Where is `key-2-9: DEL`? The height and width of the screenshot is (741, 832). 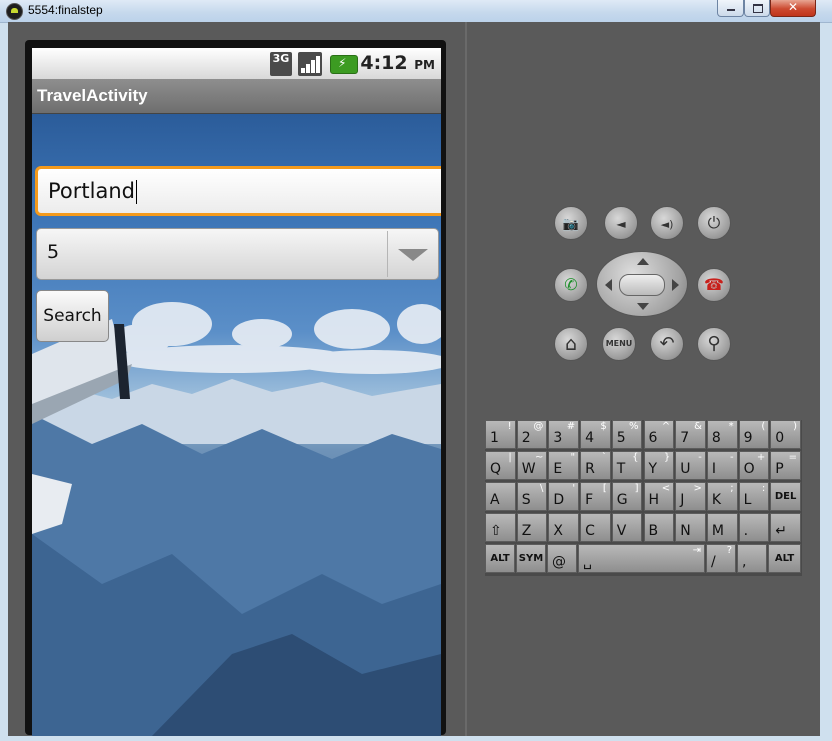 key-2-9: DEL is located at coordinates (785, 496).